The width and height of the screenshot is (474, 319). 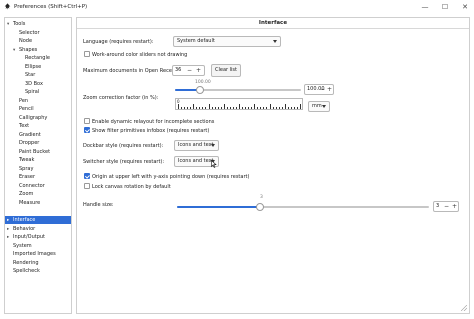 I want to click on tree-item-text: Text, so click(x=24, y=126).